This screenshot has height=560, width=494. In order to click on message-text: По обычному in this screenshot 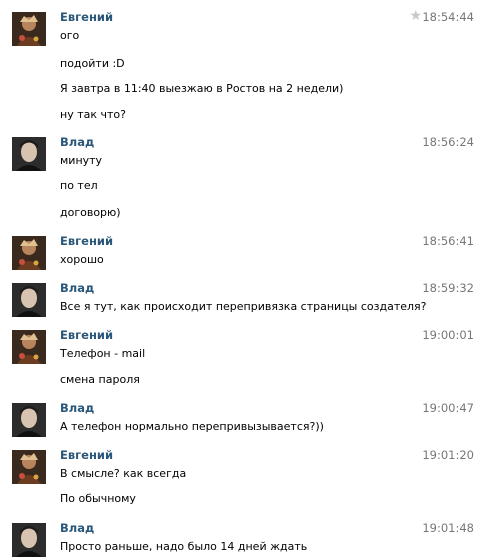, I will do `click(98, 498)`.